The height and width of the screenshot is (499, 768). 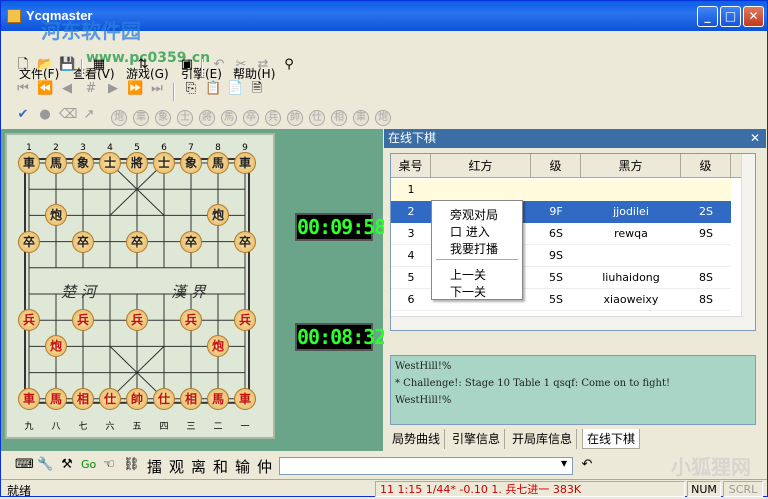 What do you see at coordinates (295, 118) in the screenshot?
I see `piece-tool-button: 帥` at bounding box center [295, 118].